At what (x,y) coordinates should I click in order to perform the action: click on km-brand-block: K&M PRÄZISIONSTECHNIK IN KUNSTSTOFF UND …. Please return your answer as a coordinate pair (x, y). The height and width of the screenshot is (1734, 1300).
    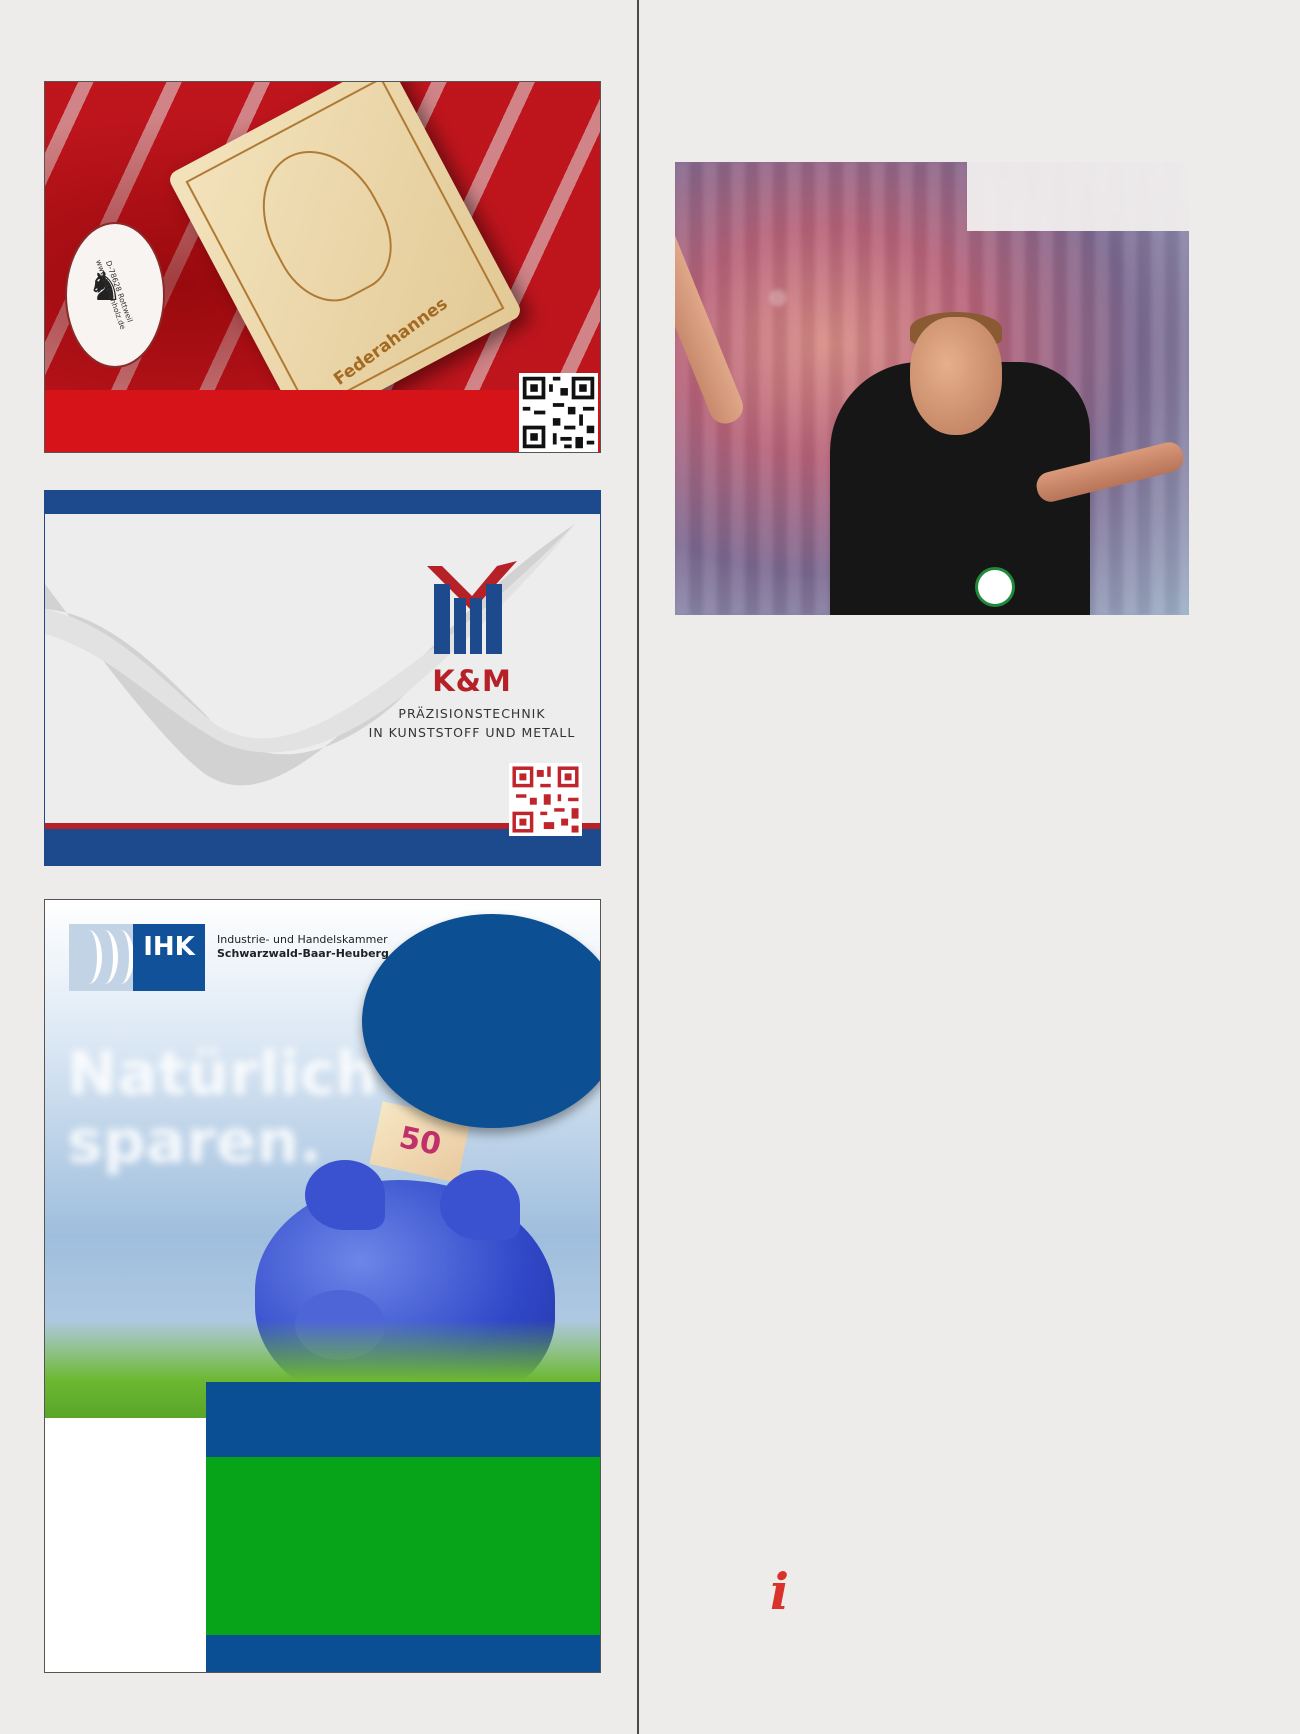
    Looking at the image, I should click on (472, 649).